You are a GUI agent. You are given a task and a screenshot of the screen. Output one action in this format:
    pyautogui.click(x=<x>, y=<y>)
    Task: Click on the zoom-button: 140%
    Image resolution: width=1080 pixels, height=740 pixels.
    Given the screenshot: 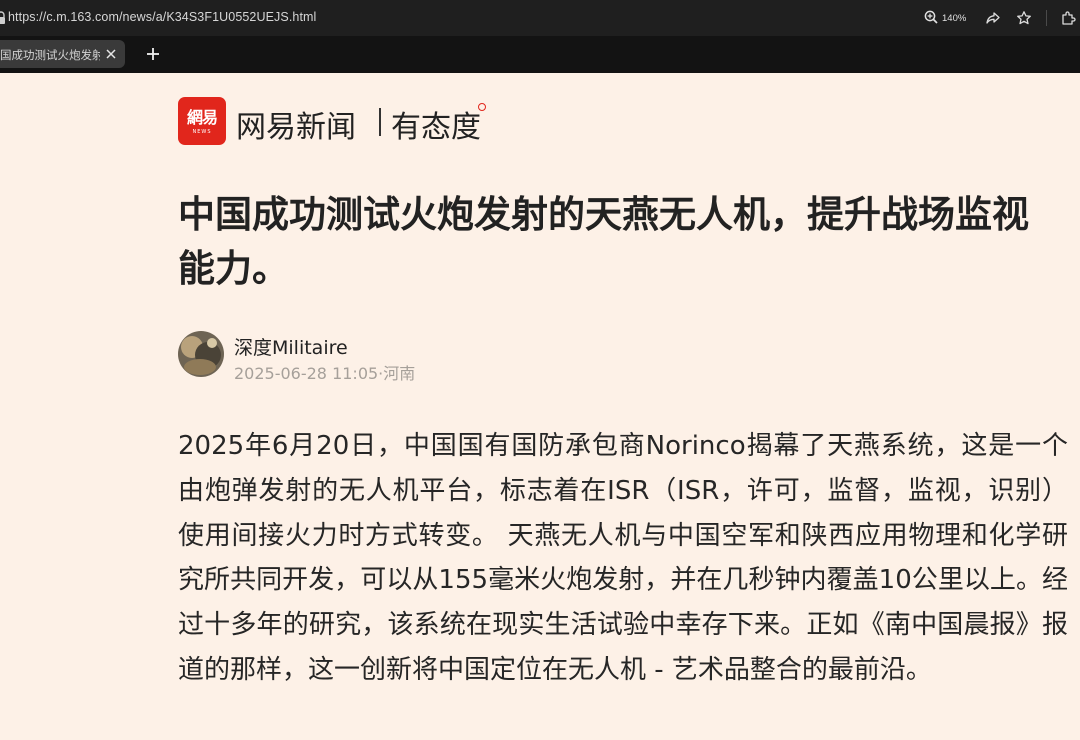 What is the action you would take?
    pyautogui.click(x=948, y=18)
    